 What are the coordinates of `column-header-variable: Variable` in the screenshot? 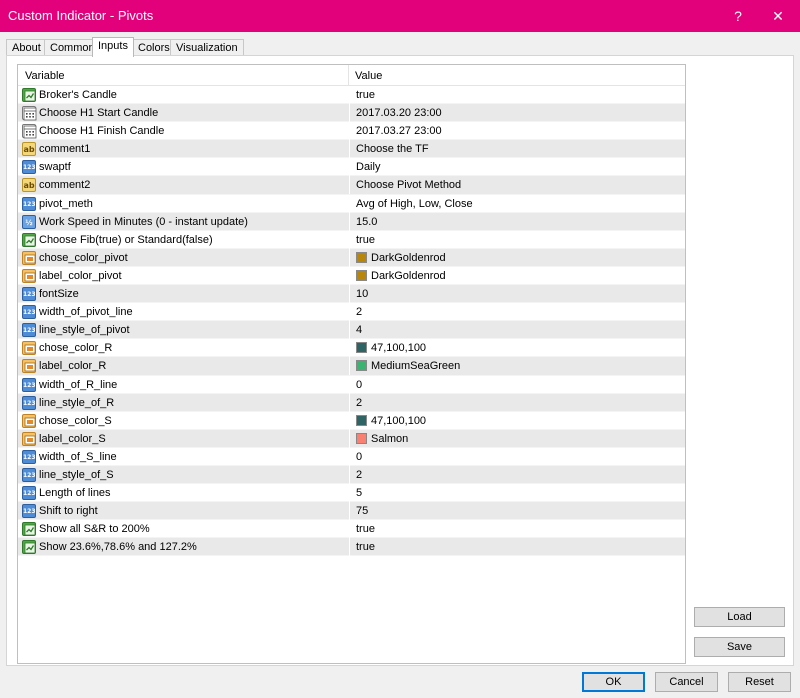 It's located at (45, 76).